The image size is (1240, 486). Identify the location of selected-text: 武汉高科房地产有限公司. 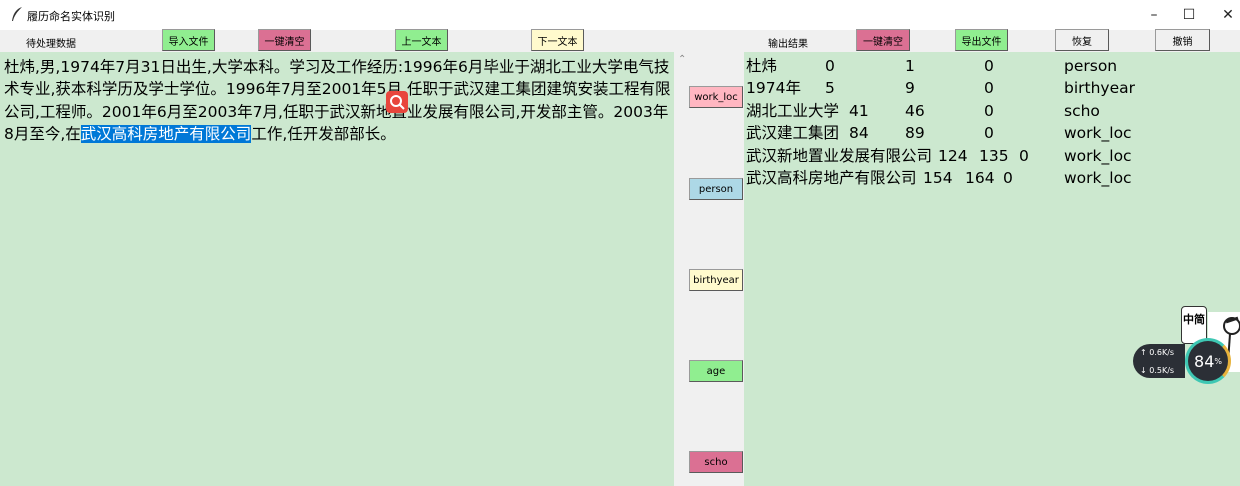
(166, 134).